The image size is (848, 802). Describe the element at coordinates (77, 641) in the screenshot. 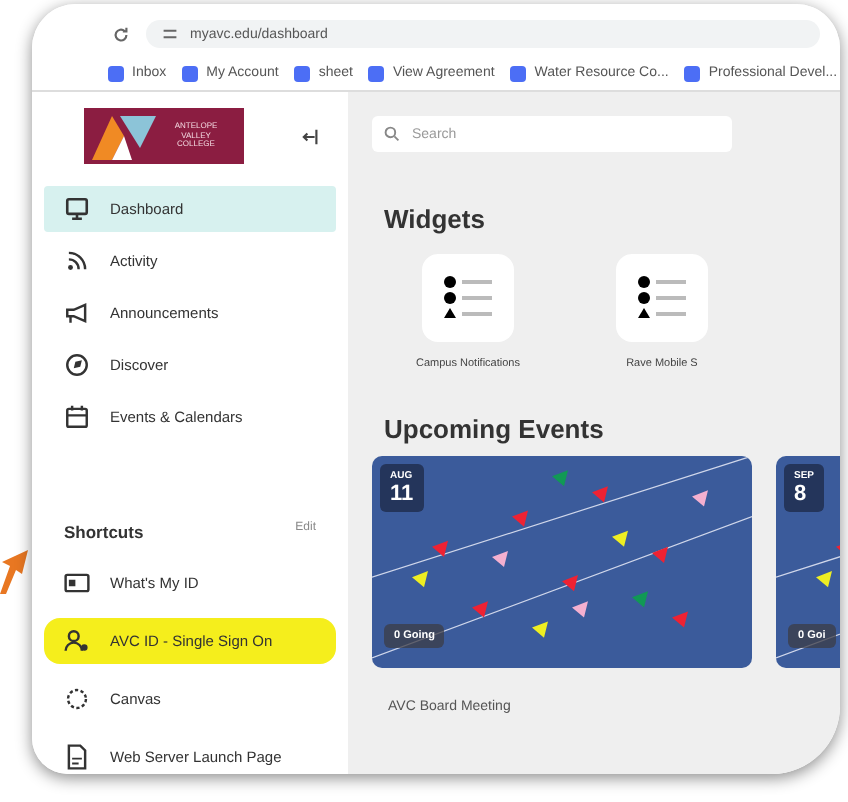

I see `user-icon` at that location.